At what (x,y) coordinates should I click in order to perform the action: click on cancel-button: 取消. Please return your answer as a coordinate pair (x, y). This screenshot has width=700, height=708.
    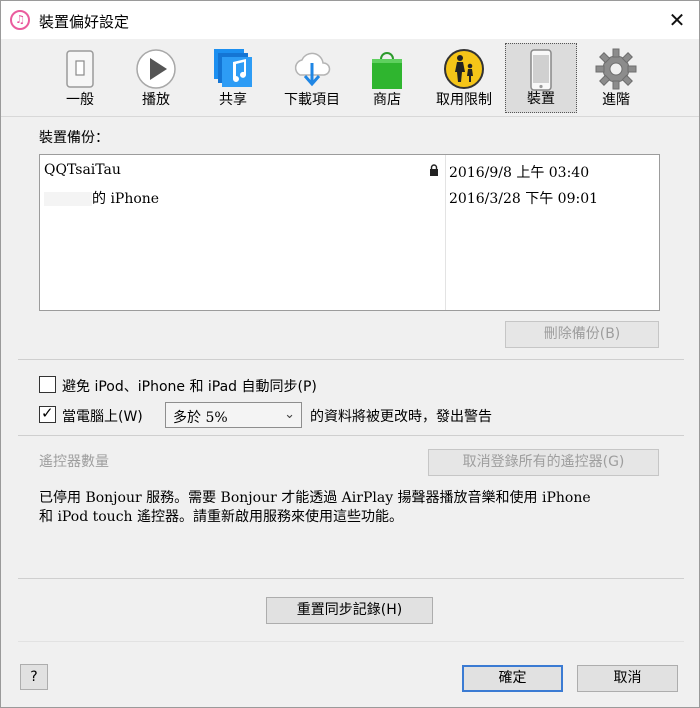
    Looking at the image, I should click on (627, 678).